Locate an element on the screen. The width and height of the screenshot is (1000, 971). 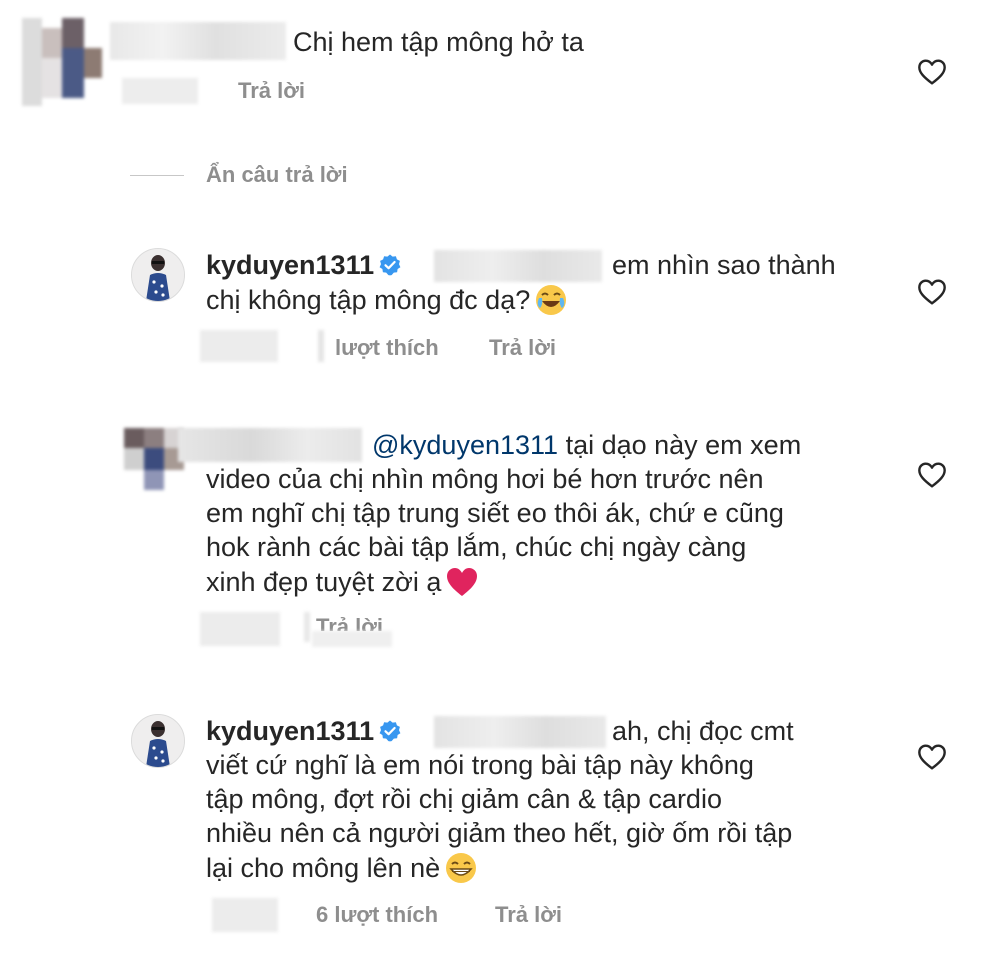
reply-text: xinh đẹp tuyệt zời ạ is located at coordinates (342, 582).